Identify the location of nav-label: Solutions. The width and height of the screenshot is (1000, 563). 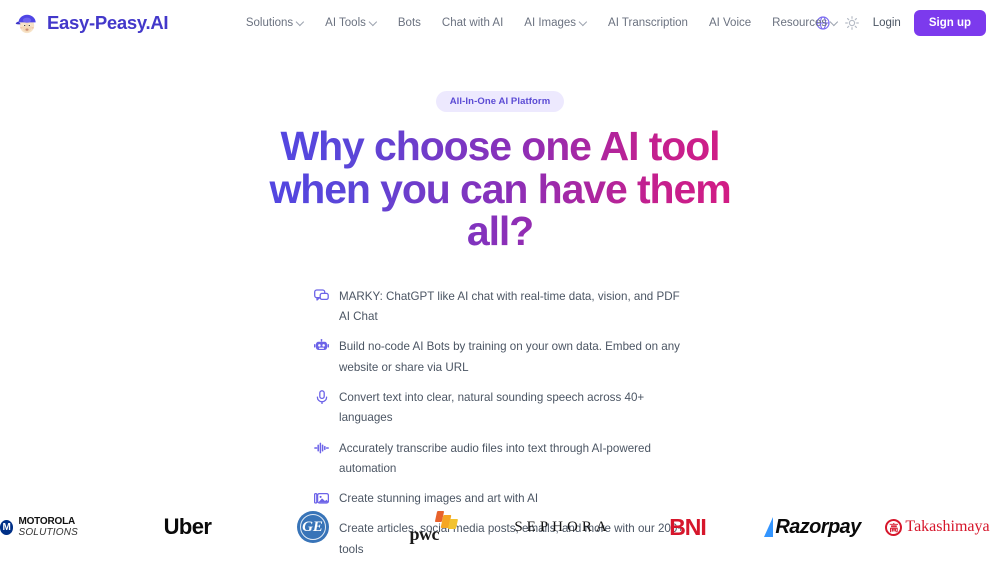
(269, 22).